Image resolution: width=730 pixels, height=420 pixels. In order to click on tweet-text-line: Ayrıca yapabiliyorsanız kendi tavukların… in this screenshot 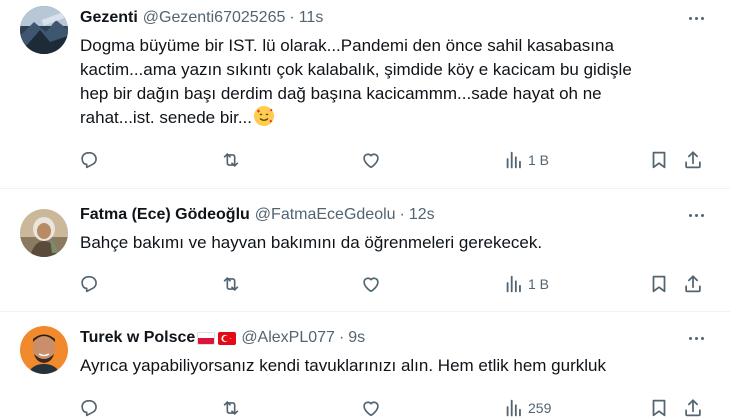, I will do `click(343, 365)`.